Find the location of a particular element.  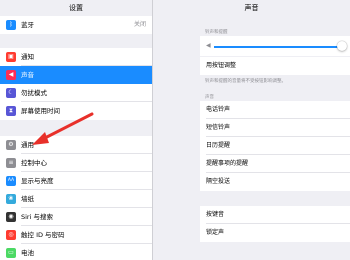

change-with-buttons-label: 用按钮调整 is located at coordinates (221, 65).